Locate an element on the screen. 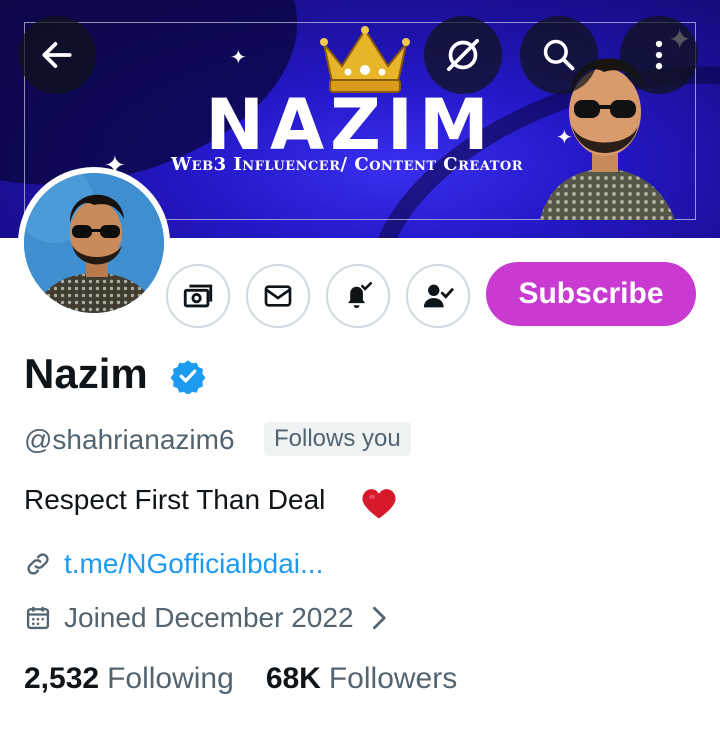 The image size is (720, 733). link-icon is located at coordinates (38, 564).